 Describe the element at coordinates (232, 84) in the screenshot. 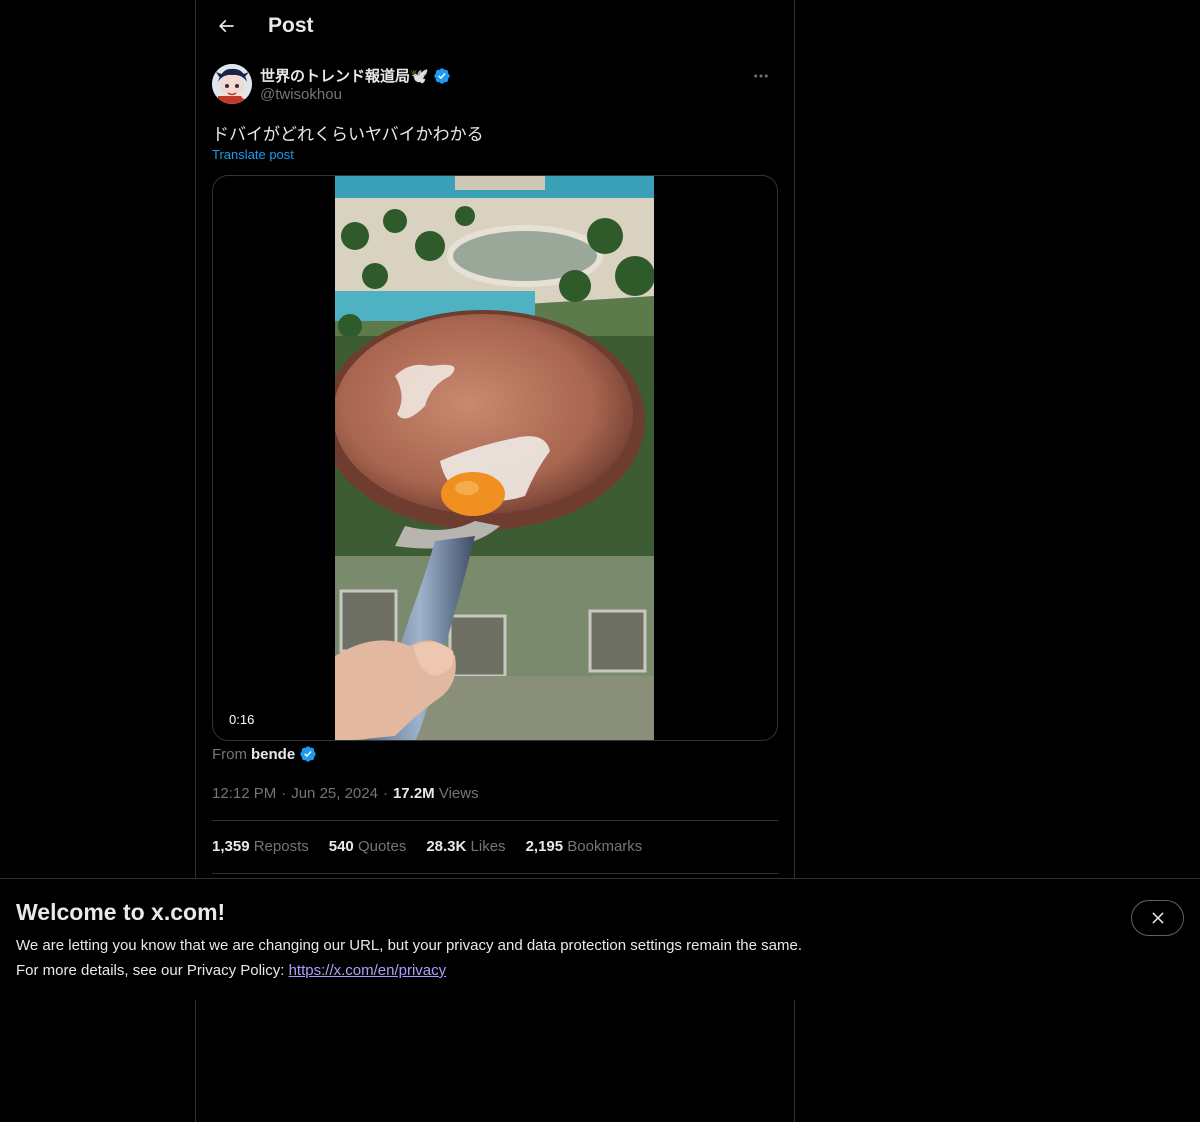

I see `avatar` at that location.